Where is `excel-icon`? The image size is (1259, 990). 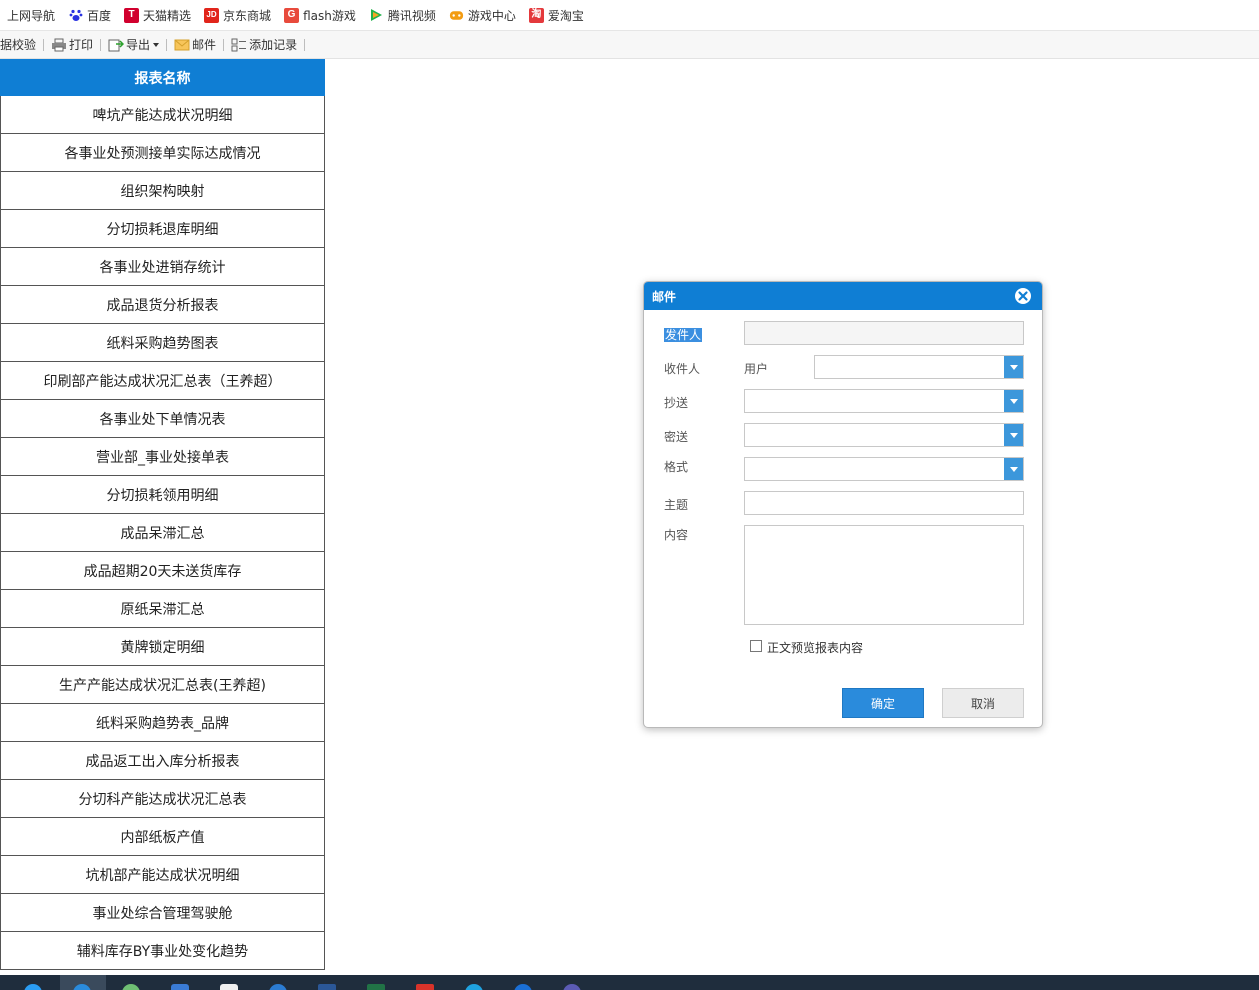 excel-icon is located at coordinates (376, 987).